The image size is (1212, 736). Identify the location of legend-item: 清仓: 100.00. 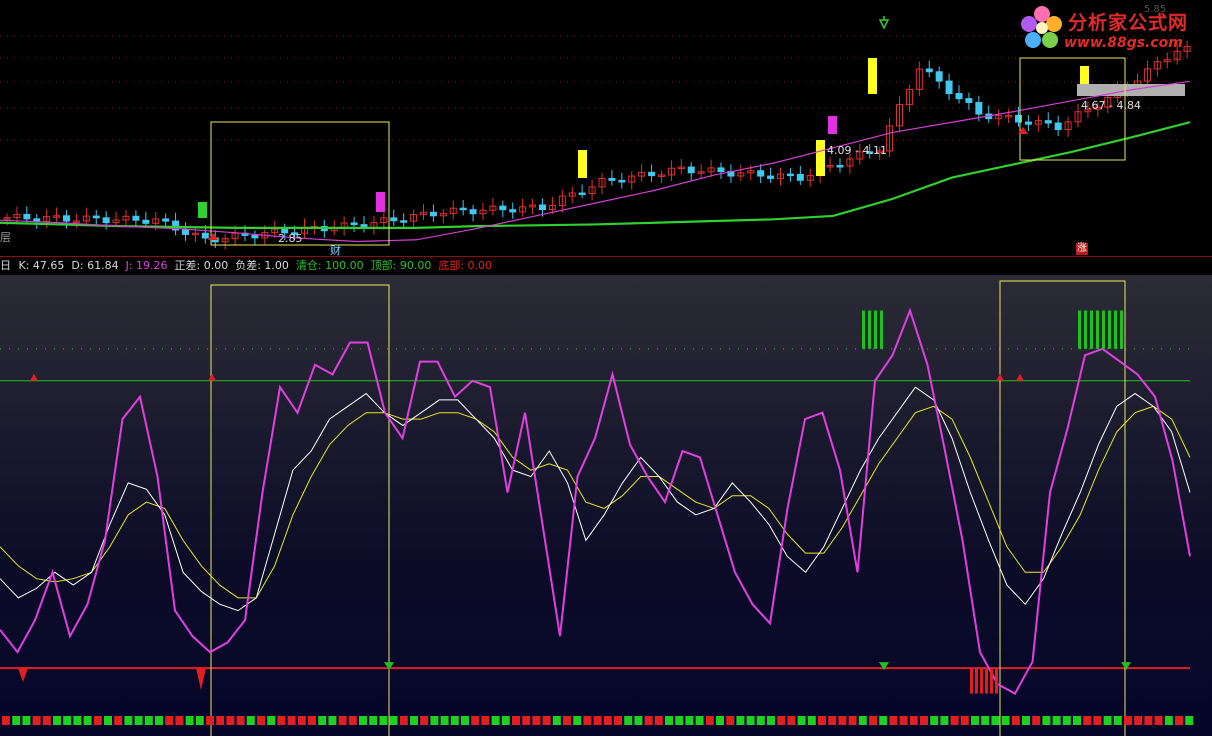
(329, 265).